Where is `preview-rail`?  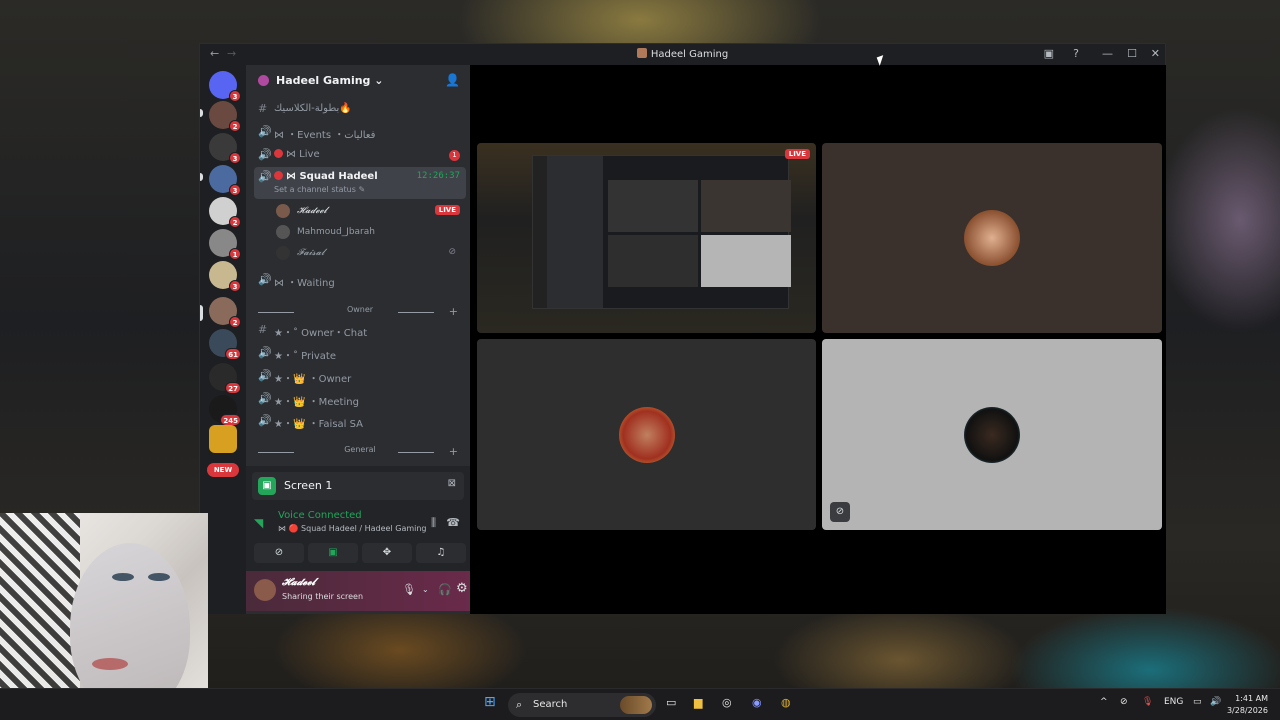
preview-rail is located at coordinates (540, 232).